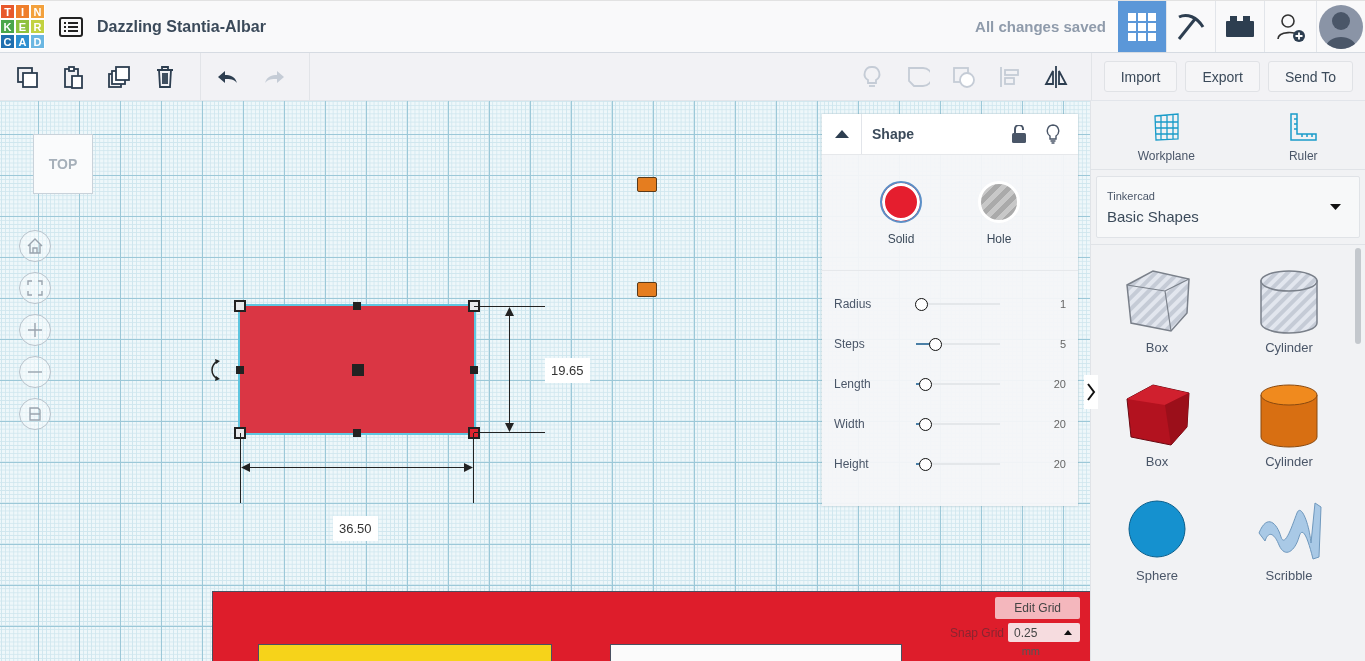 Image resolution: width=1365 pixels, height=661 pixels. Describe the element at coordinates (1091, 392) in the screenshot. I see `chevron-right-icon` at that location.